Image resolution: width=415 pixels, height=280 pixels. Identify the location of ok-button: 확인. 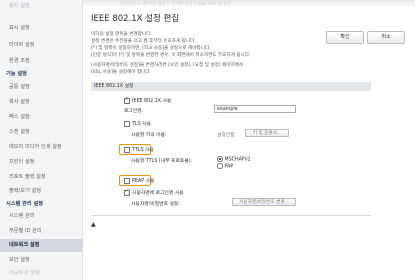
(345, 37).